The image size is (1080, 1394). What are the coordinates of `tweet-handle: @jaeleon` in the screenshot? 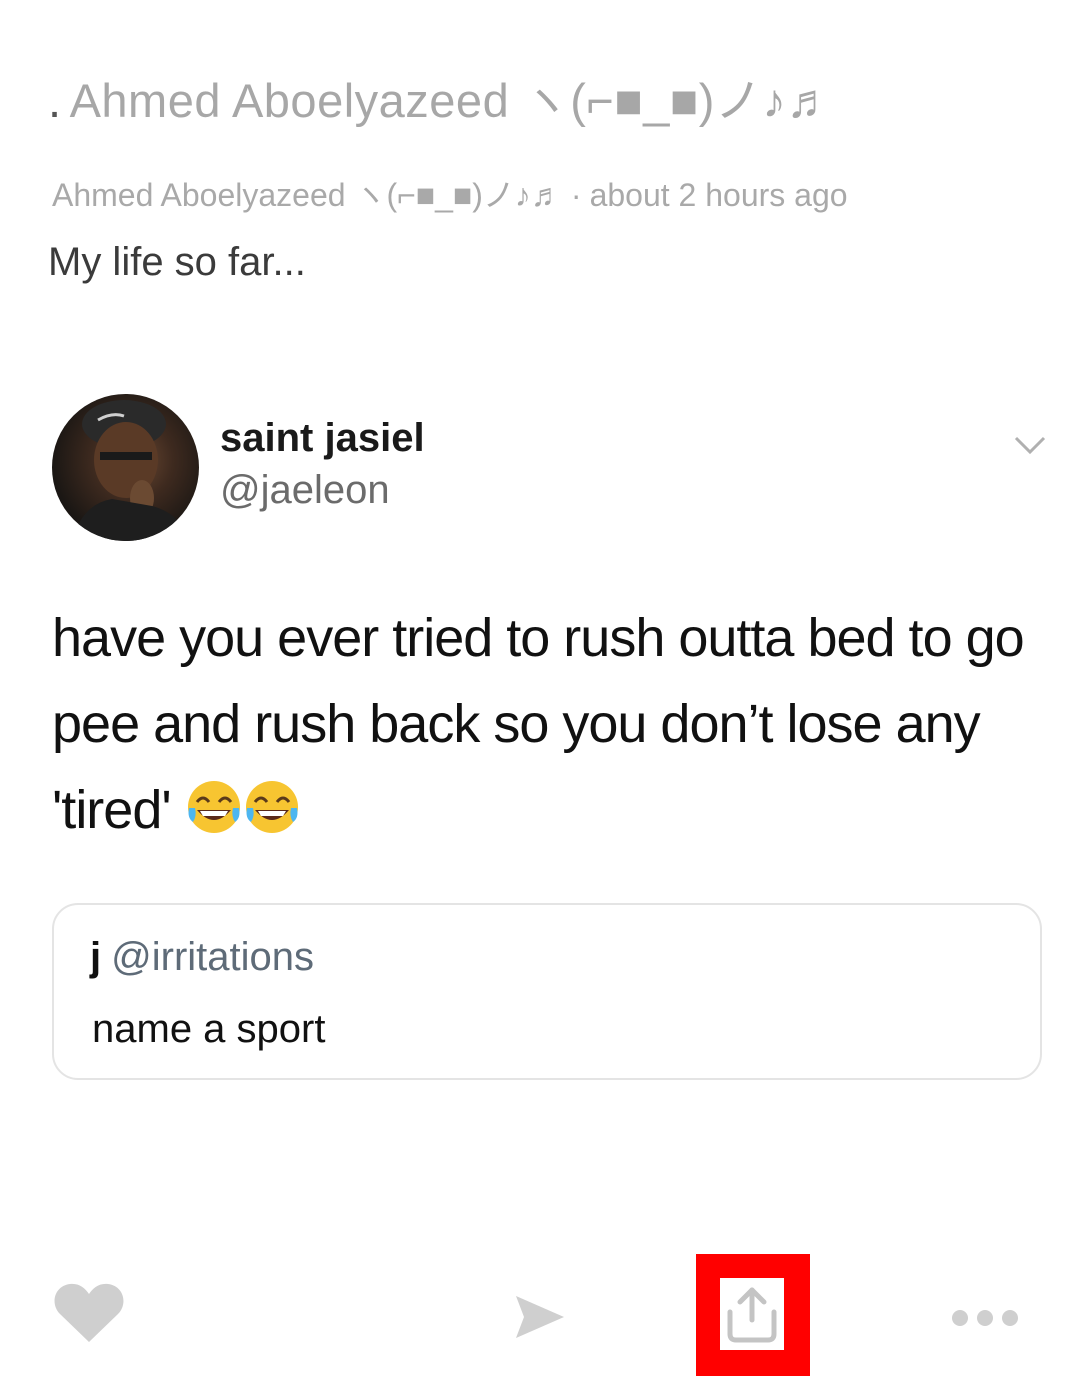 It's located at (305, 490).